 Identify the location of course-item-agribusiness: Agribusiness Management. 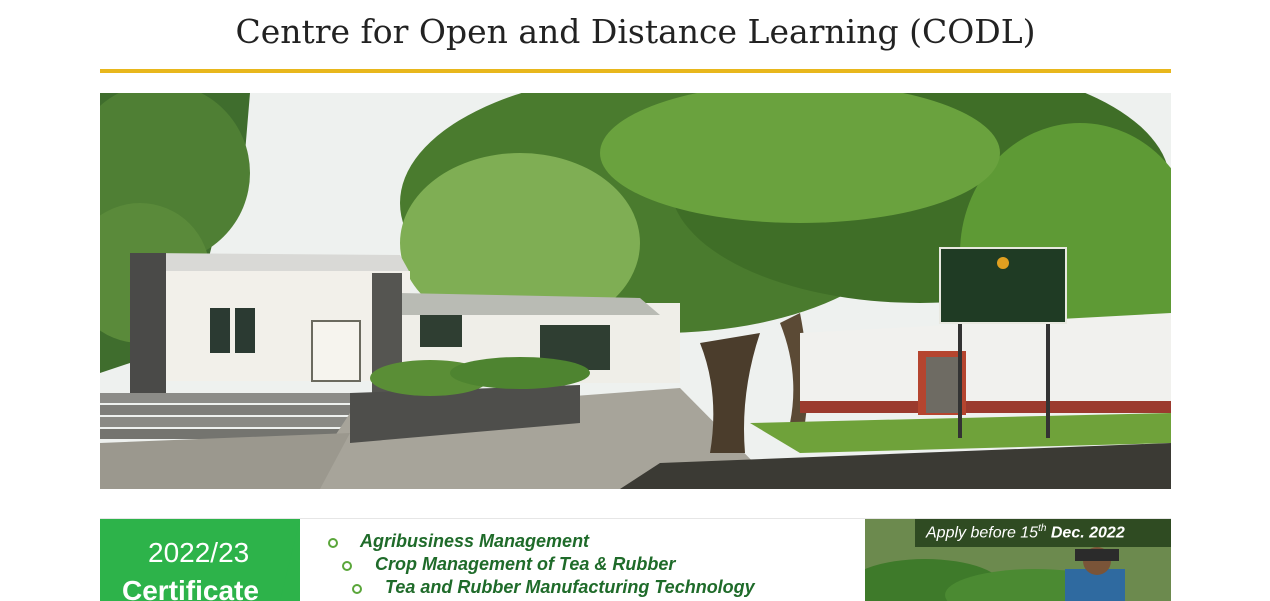
(475, 541).